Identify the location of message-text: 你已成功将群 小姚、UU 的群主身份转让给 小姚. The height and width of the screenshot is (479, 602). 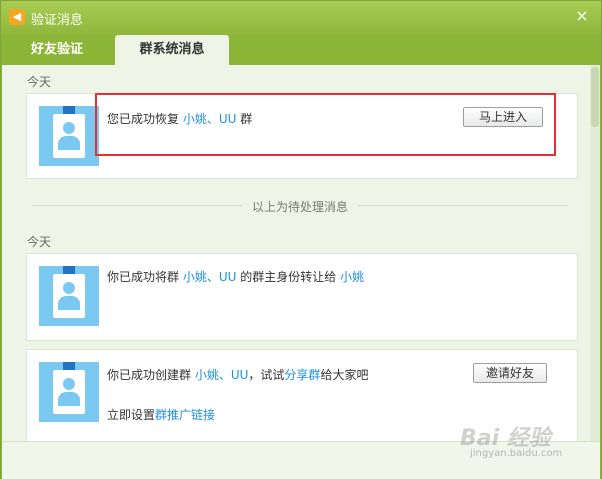
(236, 277).